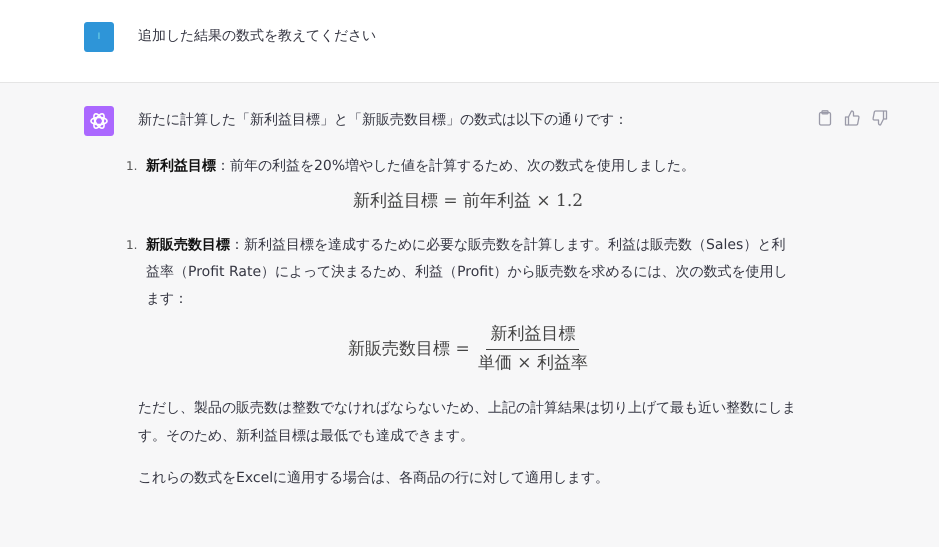  Describe the element at coordinates (409, 349) in the screenshot. I see `formula-left-side: 新販売数目標 =` at that location.